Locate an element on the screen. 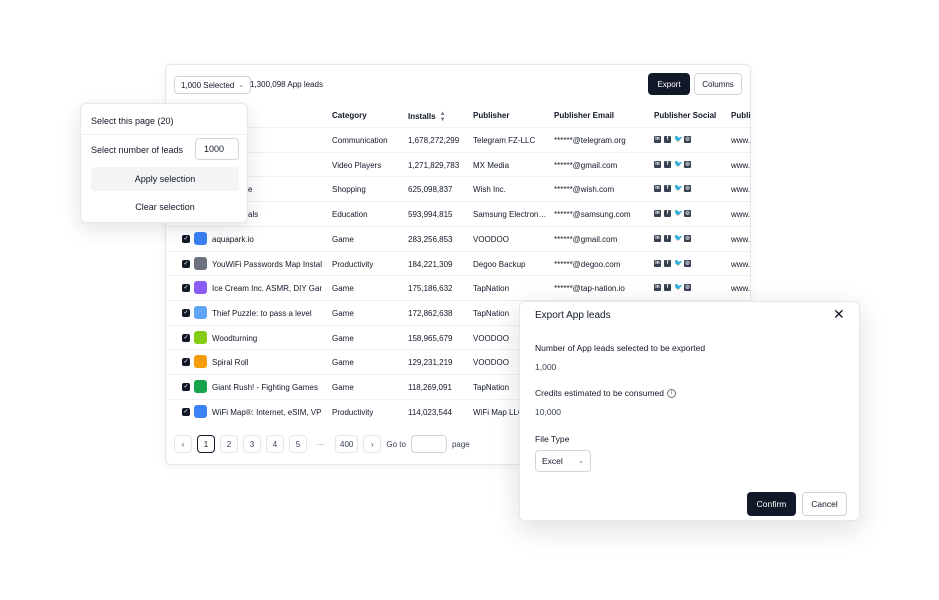 This screenshot has height=600, width=939. column-header-installs-label: Installs is located at coordinates (422, 117).